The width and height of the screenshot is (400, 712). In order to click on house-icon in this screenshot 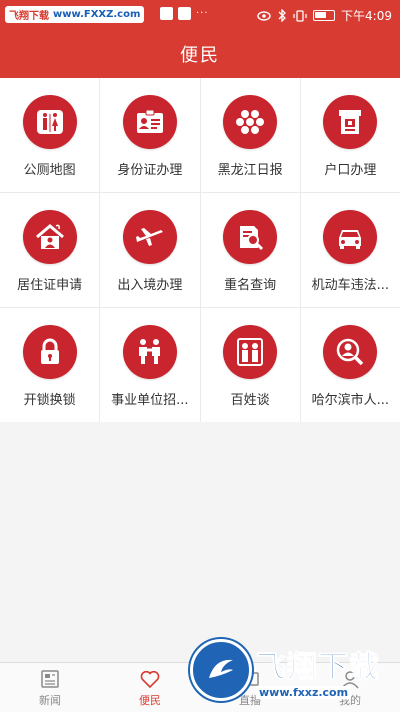, I will do `click(49, 237)`.